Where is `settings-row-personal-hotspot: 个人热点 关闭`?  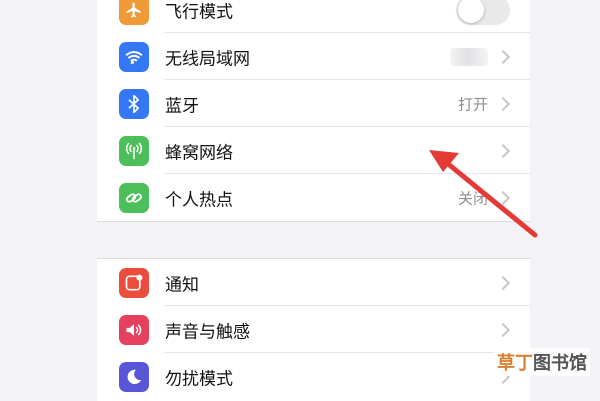 settings-row-personal-hotspot: 个人热点 关闭 is located at coordinates (313, 197).